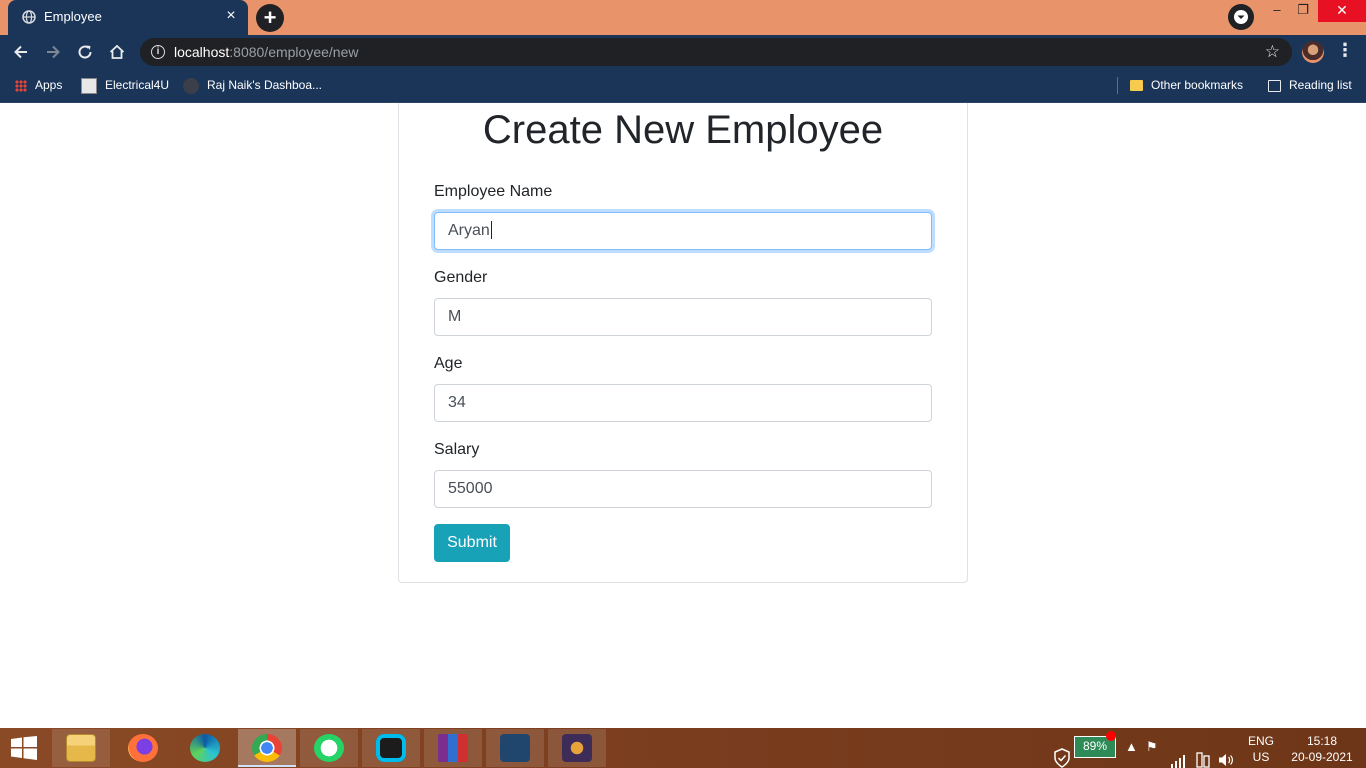  Describe the element at coordinates (1260, 741) in the screenshot. I see `language-code: ENG` at that location.